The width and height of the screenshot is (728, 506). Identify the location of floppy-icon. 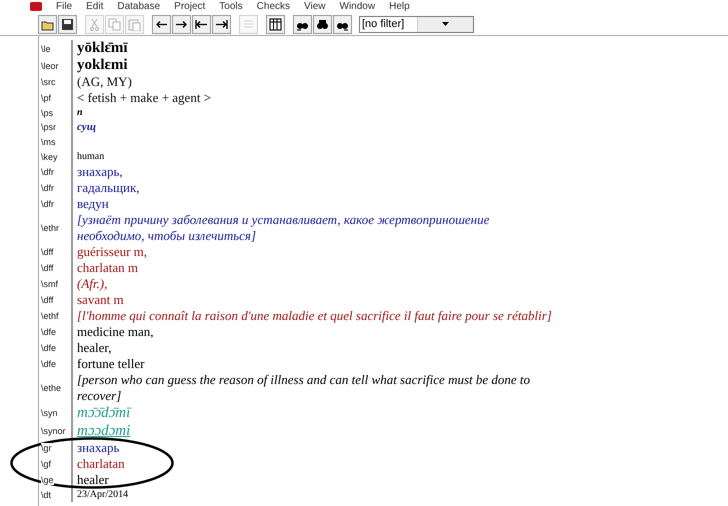
(67, 24).